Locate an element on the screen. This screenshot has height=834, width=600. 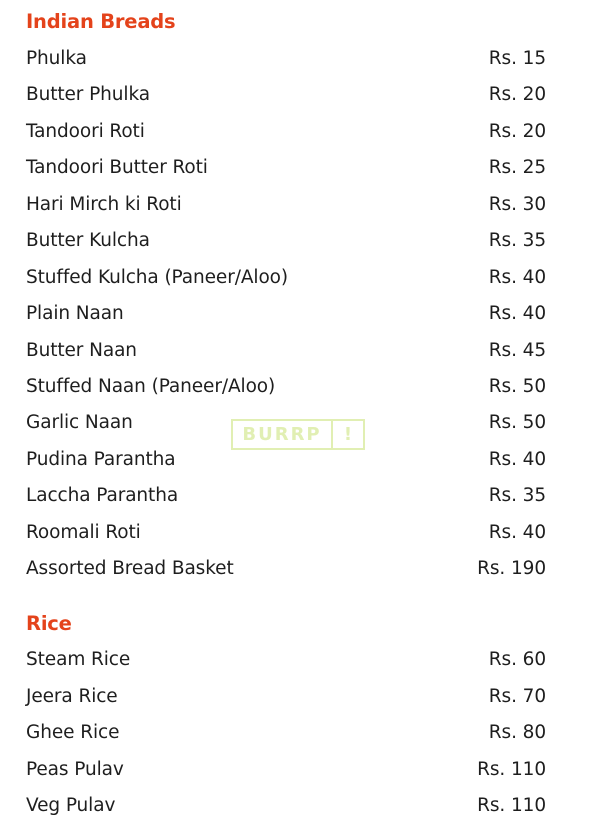
menu-item: Phulka Rs. 15 is located at coordinates (286, 59).